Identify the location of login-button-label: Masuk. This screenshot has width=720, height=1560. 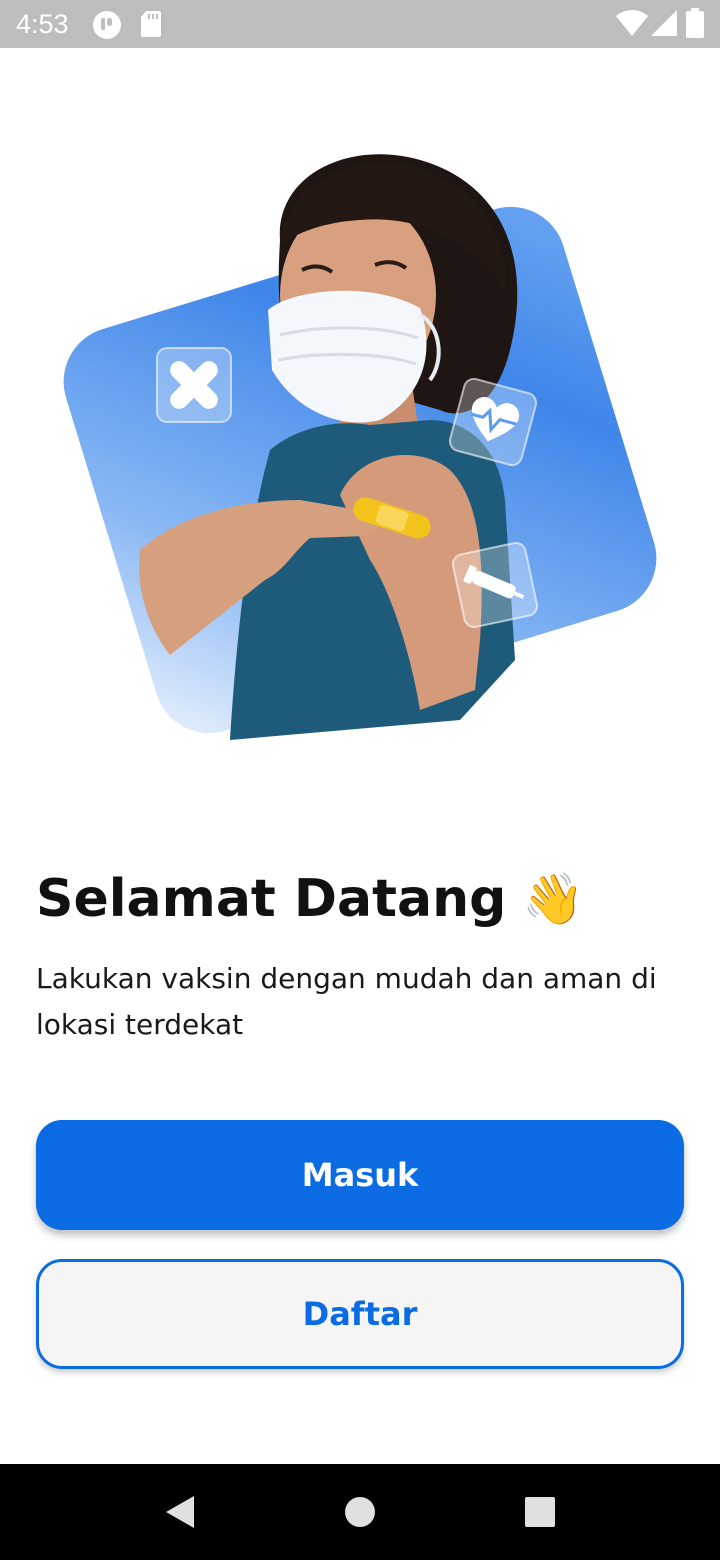
(360, 1175).